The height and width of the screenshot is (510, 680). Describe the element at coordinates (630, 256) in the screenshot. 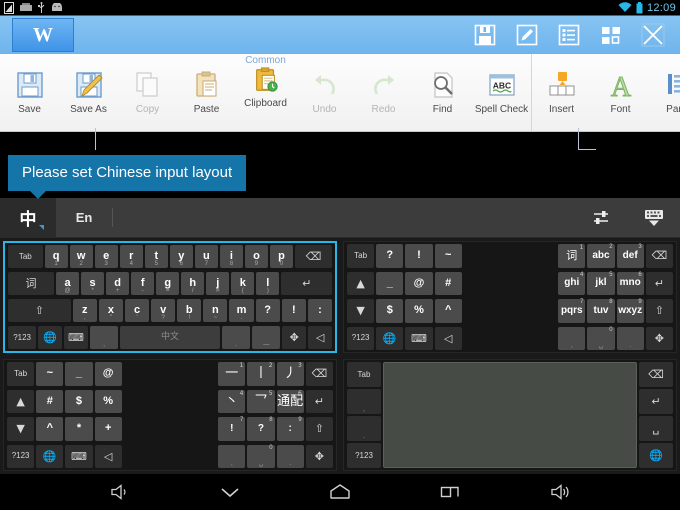

I see `key-def: def 3` at that location.